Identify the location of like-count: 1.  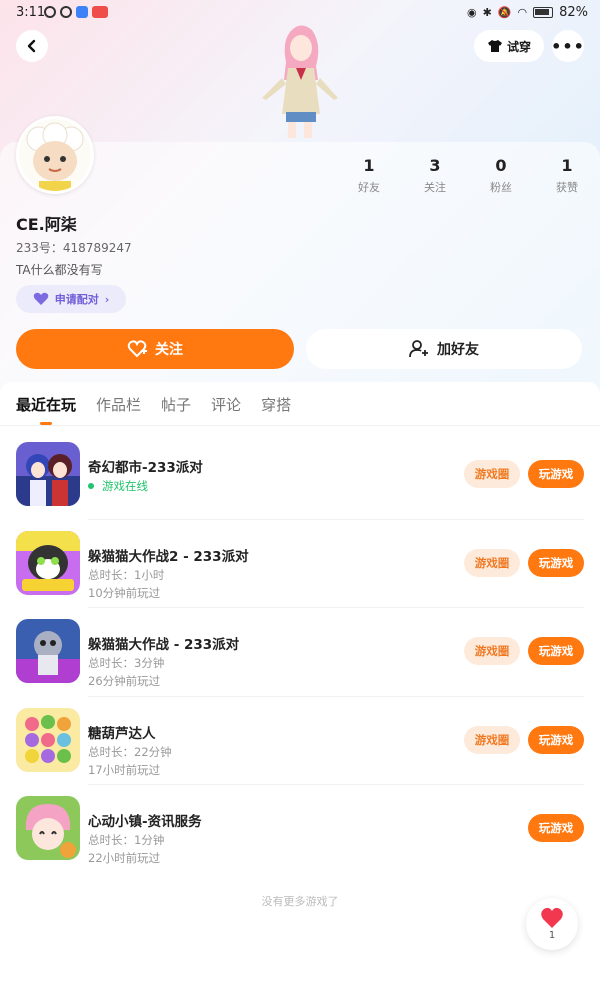
(552, 935).